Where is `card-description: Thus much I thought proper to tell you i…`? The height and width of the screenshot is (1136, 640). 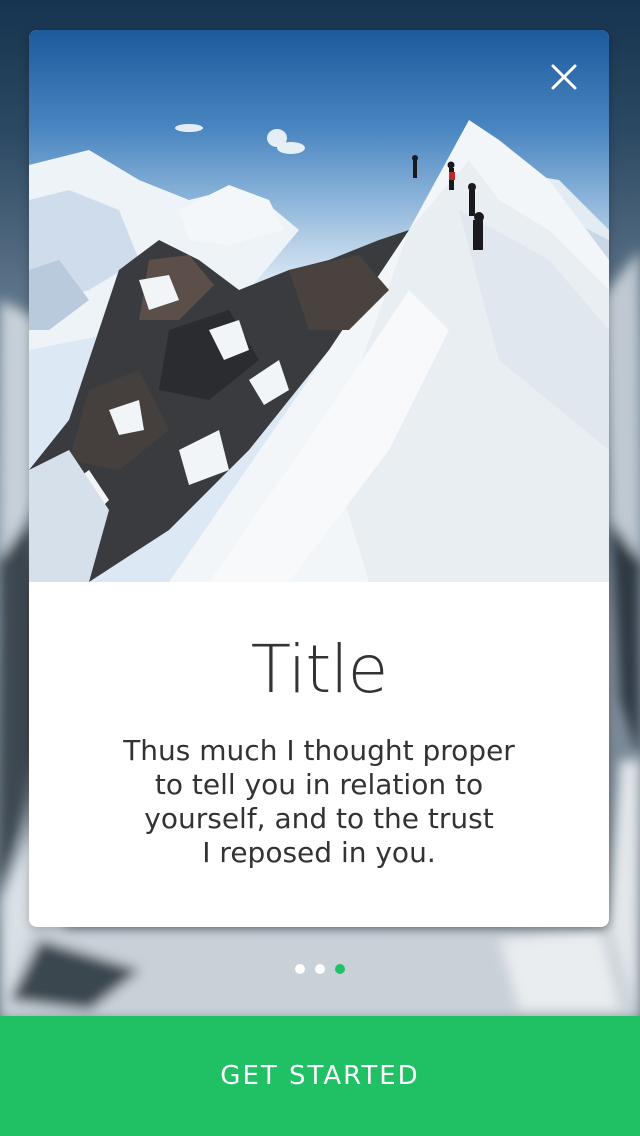 card-description: Thus much I thought proper to tell you i… is located at coordinates (319, 801).